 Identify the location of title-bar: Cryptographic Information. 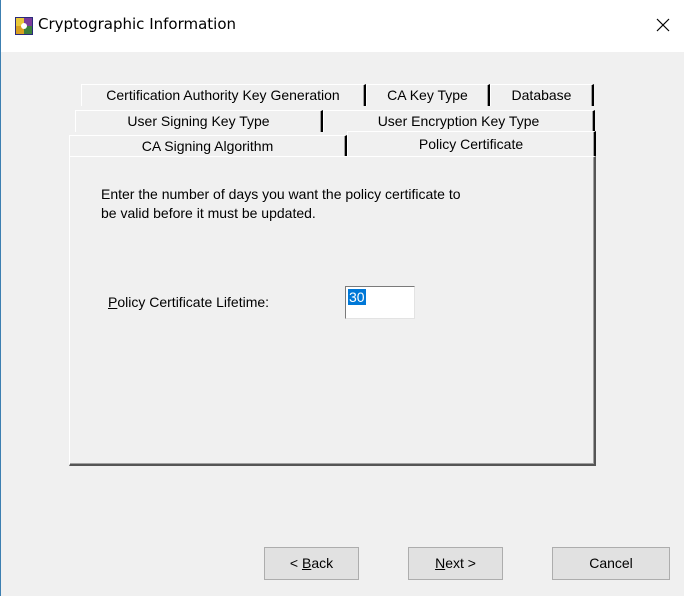
(342, 26).